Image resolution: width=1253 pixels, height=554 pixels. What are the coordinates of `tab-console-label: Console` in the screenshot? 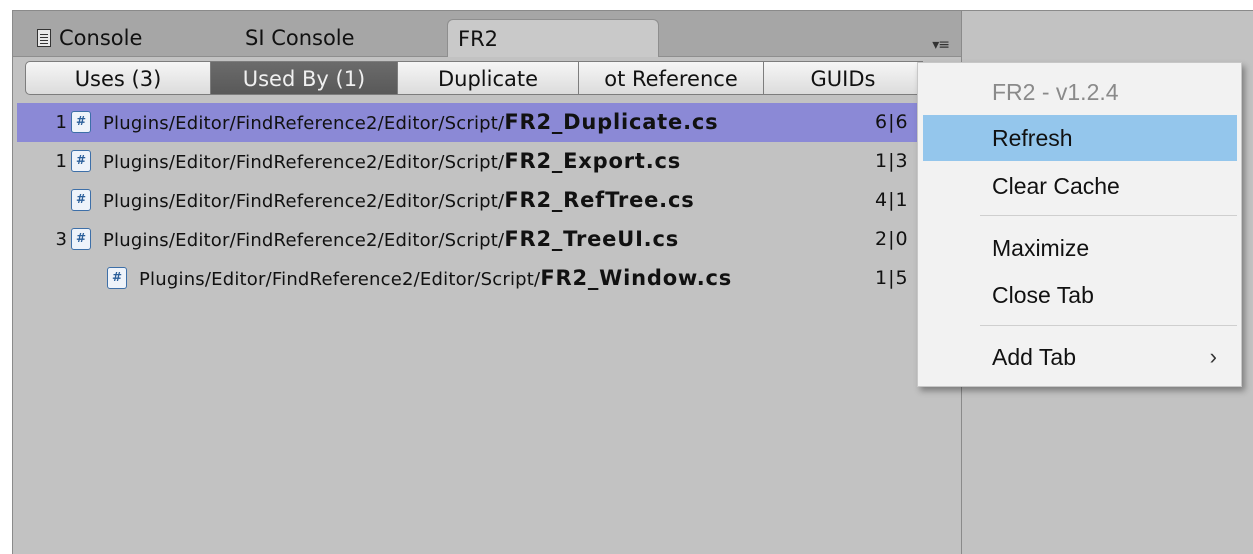 It's located at (101, 38).